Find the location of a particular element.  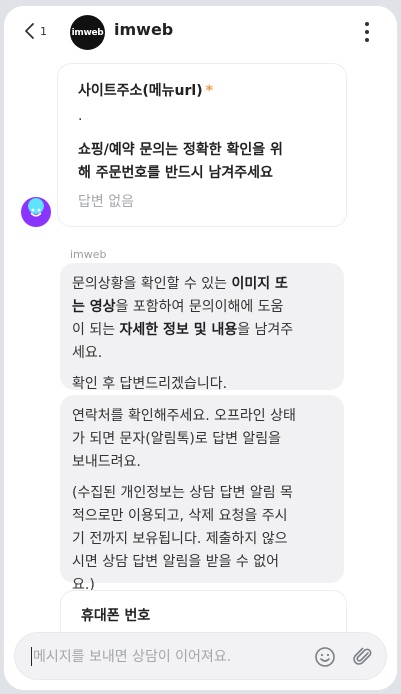

more-menu-button is located at coordinates (367, 32).